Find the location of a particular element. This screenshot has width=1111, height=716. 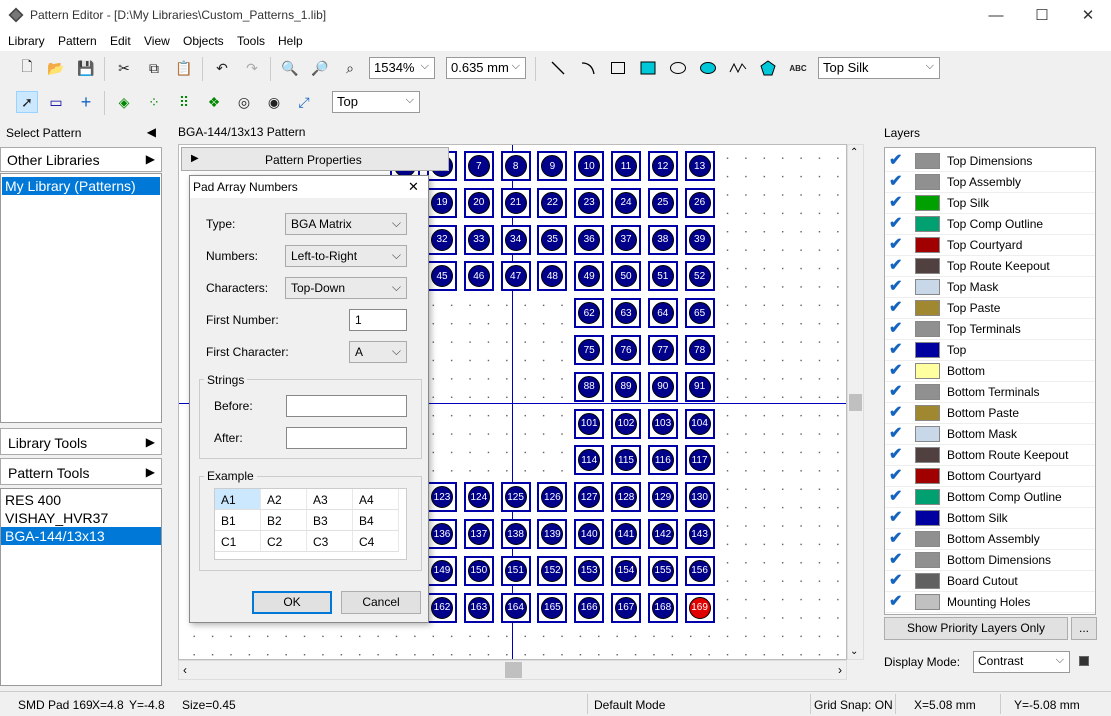

library-tools-button: Library Tools ▶ is located at coordinates (81, 441).